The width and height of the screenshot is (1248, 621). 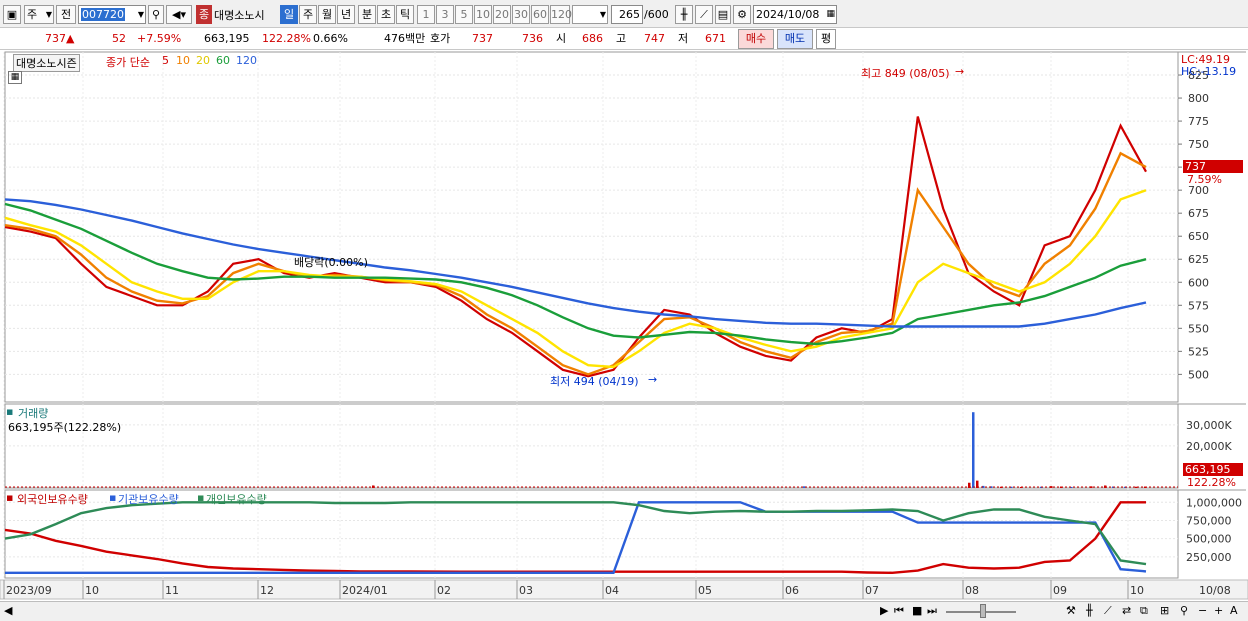 I want to click on price-tick-label: 800, so click(x=1198, y=98).